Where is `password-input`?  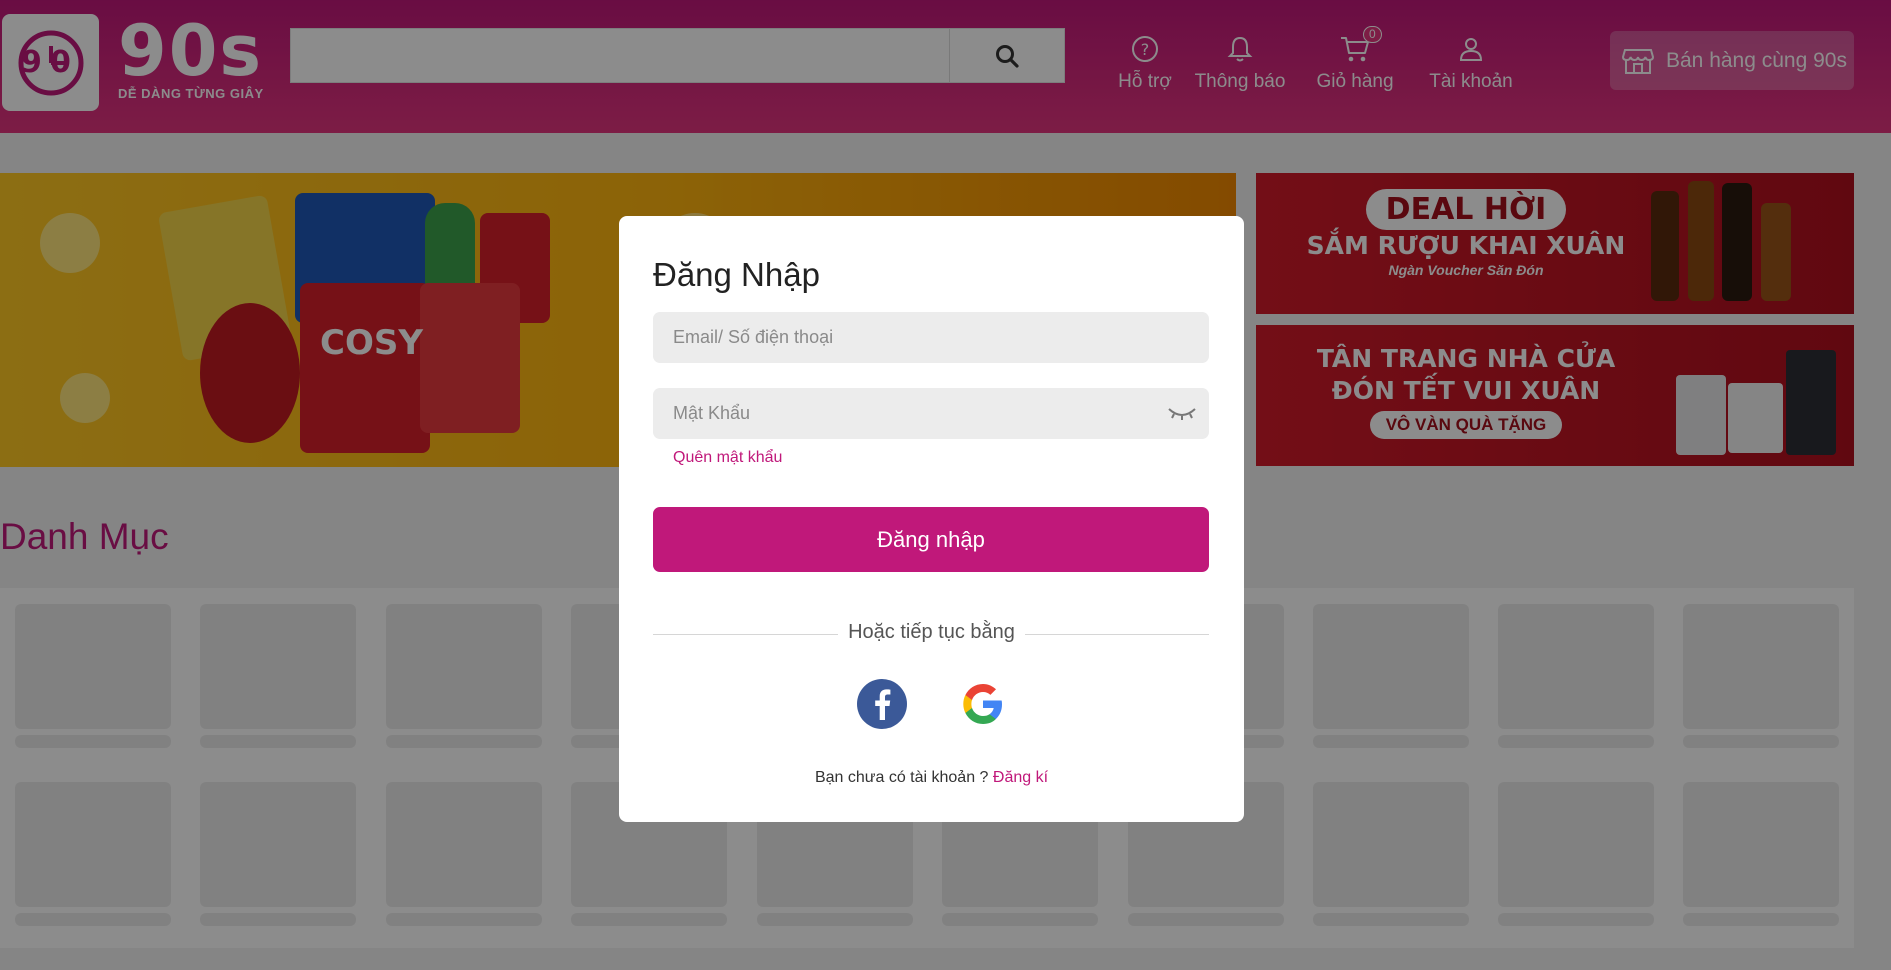
password-input is located at coordinates (931, 413).